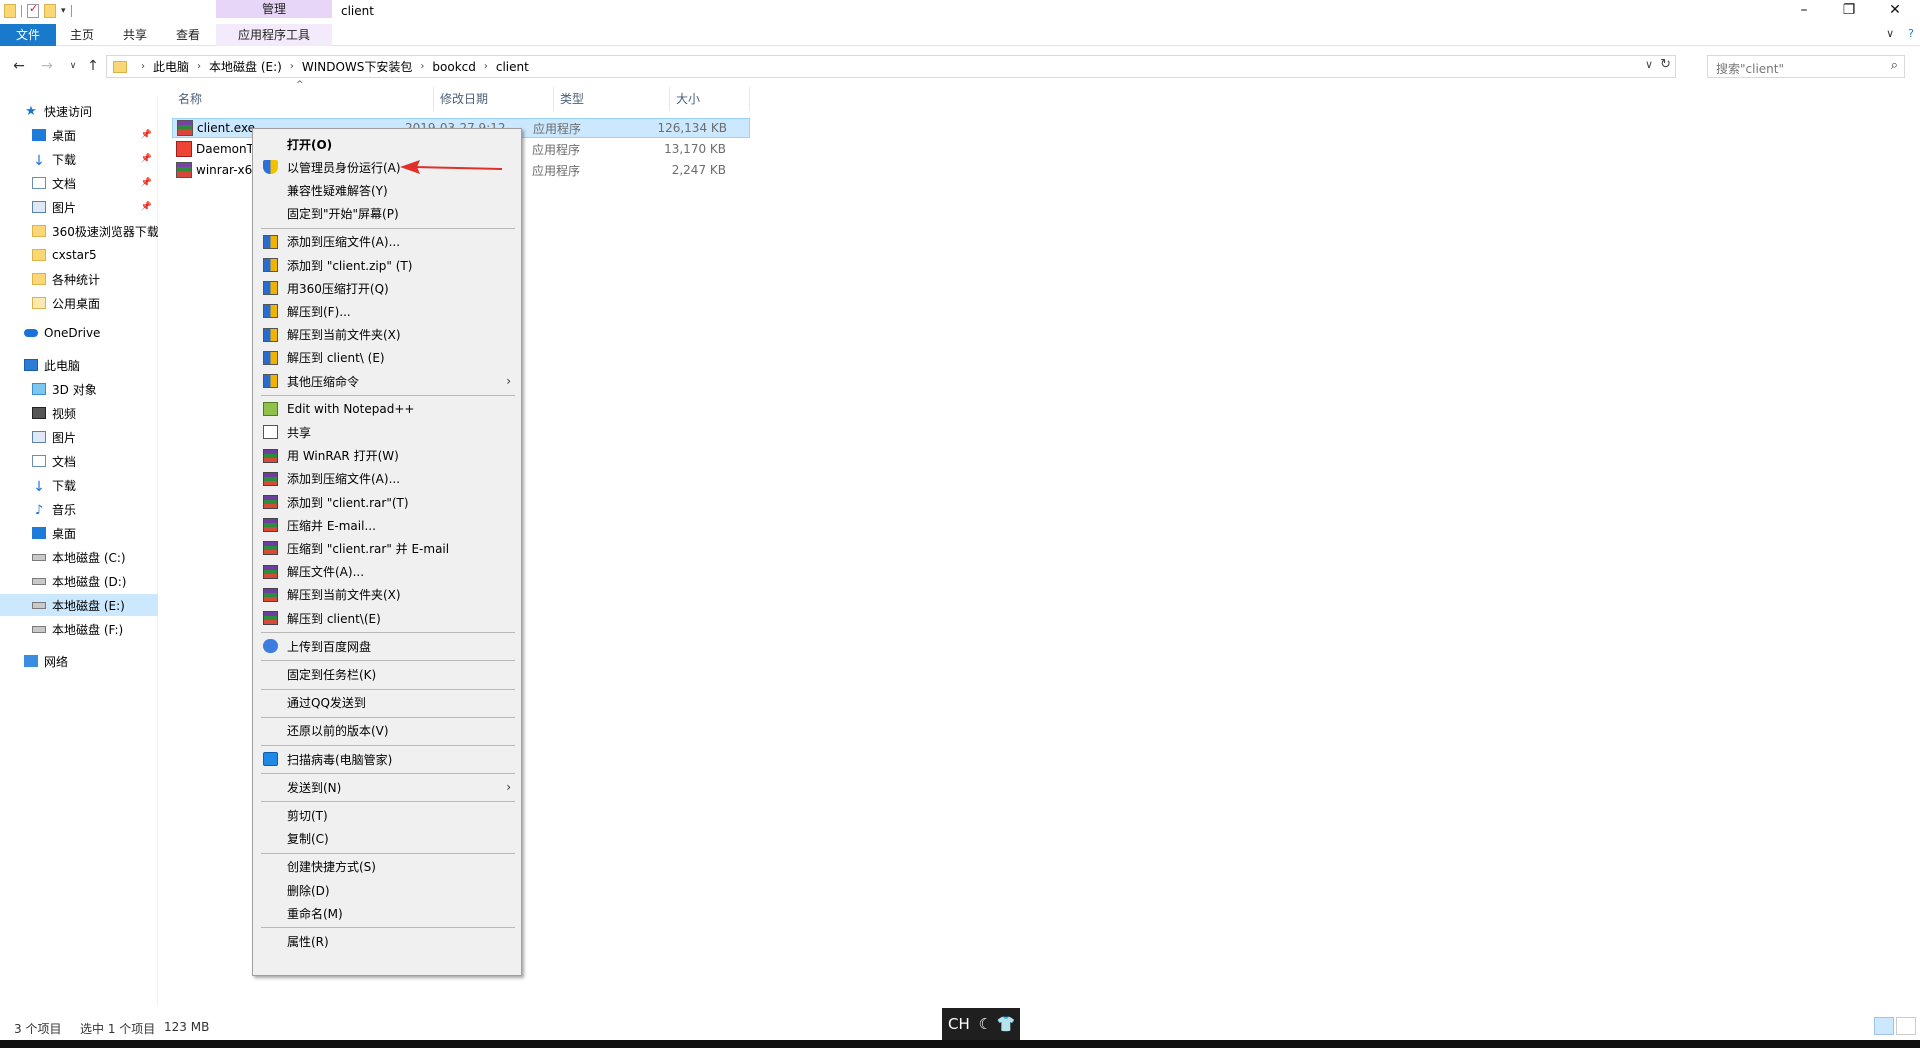 The image size is (1920, 1048). I want to click on up-icon: ↑, so click(93, 66).